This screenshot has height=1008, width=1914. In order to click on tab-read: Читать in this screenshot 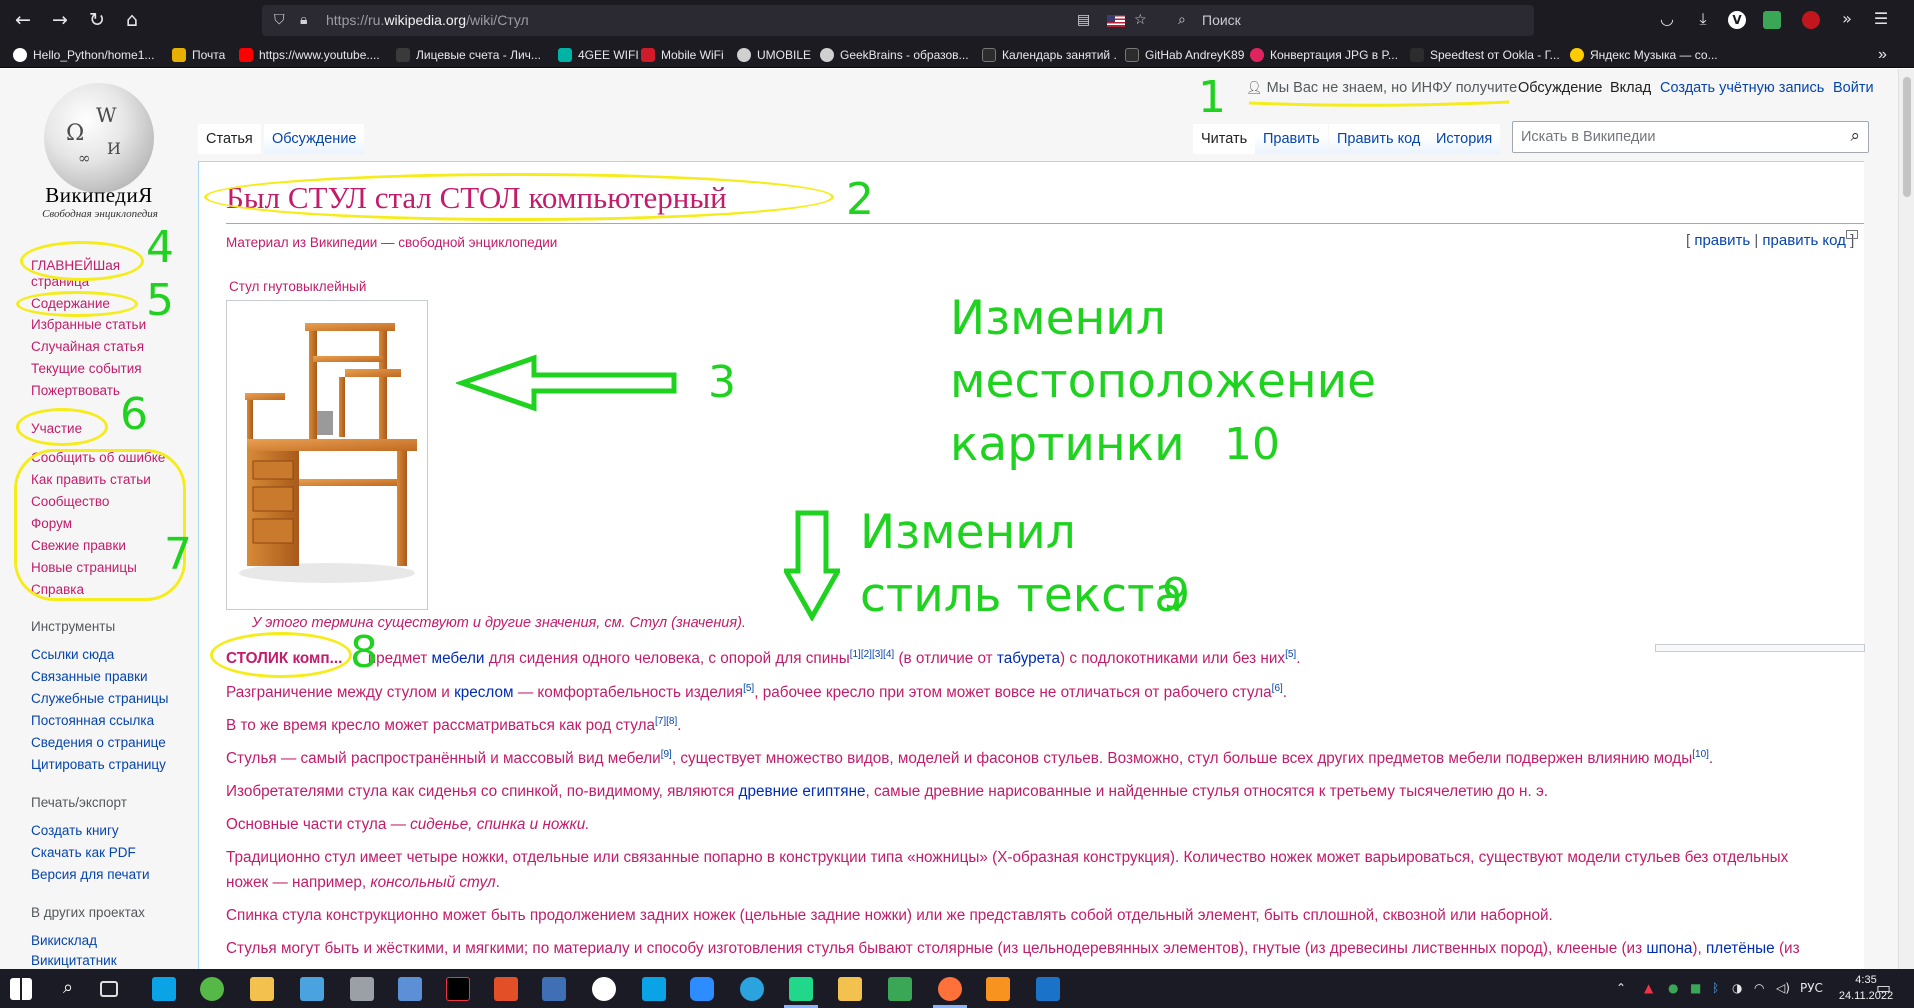, I will do `click(1224, 139)`.